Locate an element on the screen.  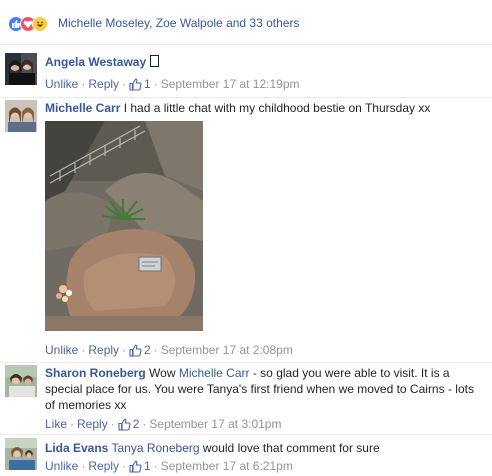
comment-text-before: Wow is located at coordinates (164, 373).